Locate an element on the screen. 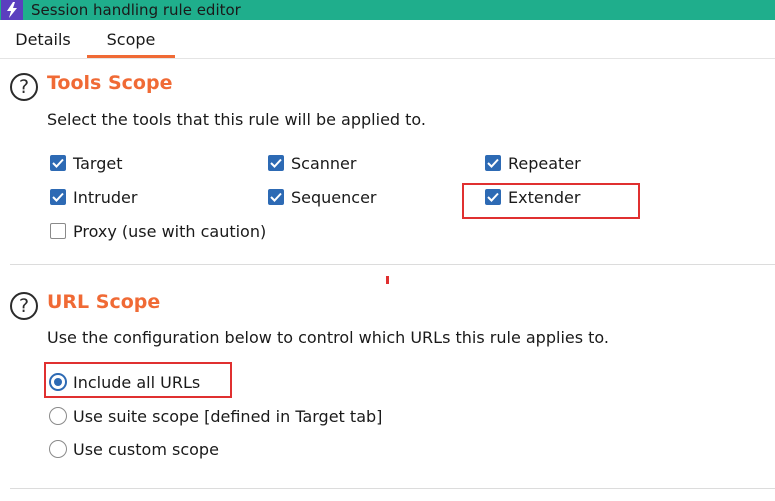 Image resolution: width=775 pixels, height=501 pixels. tab-bar: Details Scope is located at coordinates (387, 39).